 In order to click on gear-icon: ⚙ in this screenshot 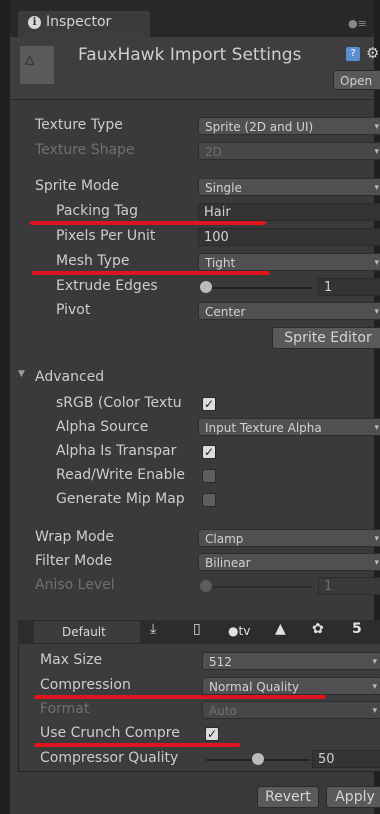, I will do `click(372, 53)`.